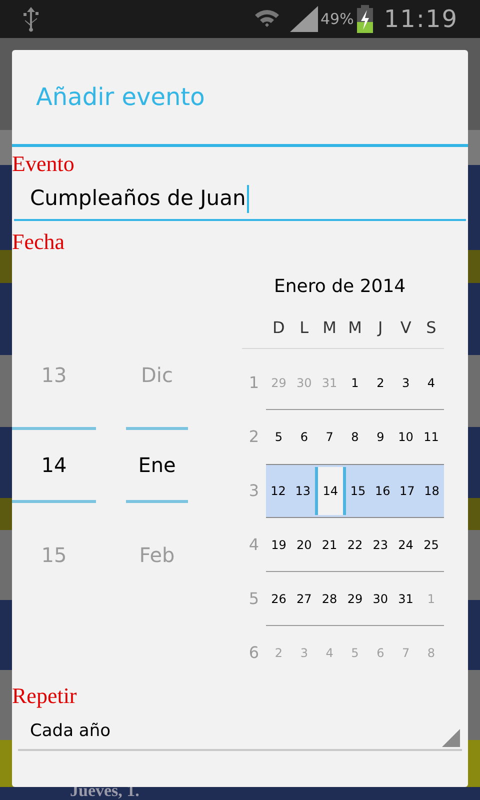  I want to click on text-cursor-icon, so click(247, 199).